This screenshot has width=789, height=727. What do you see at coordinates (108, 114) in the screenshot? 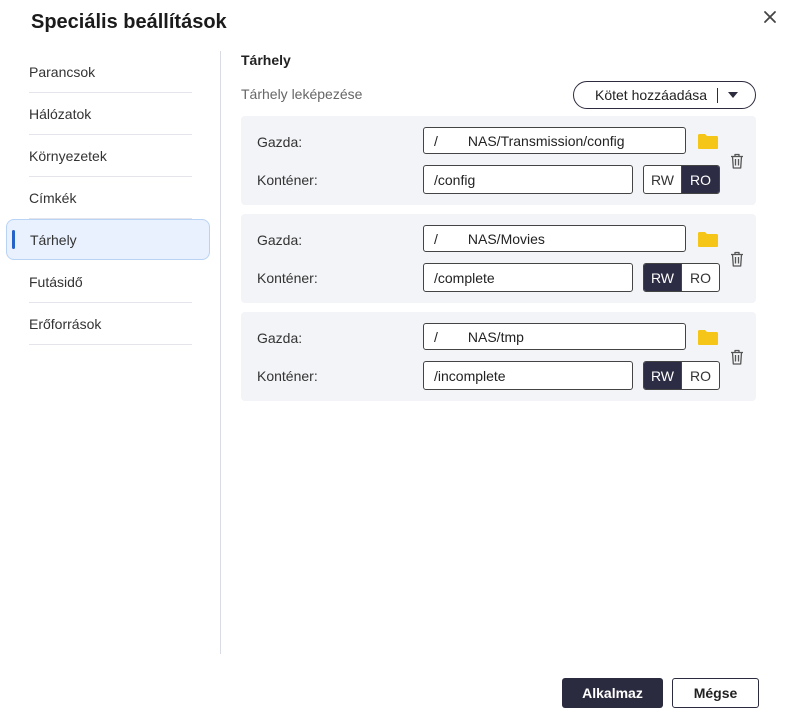
I see `sidebar-item-networks: Hálózatok` at bounding box center [108, 114].